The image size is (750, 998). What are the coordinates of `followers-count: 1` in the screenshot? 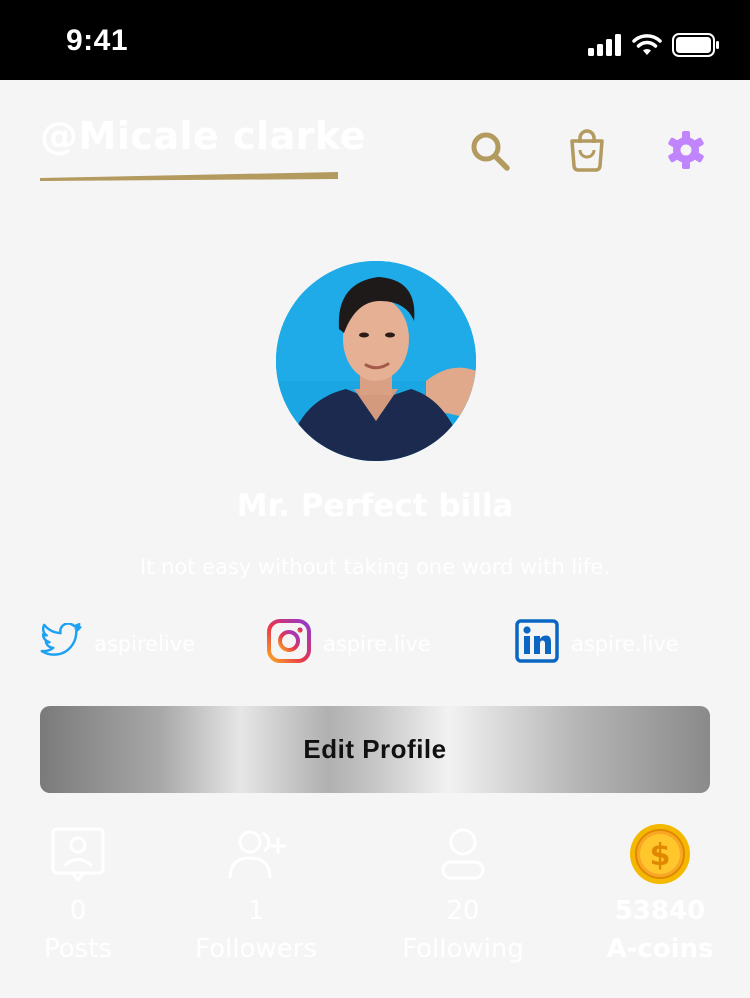 It's located at (256, 911).